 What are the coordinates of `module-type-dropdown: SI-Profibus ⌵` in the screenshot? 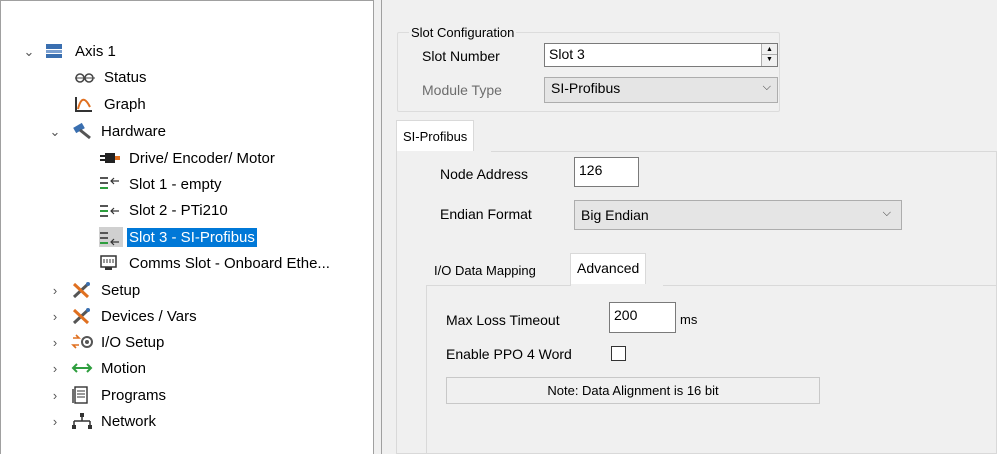 It's located at (661, 90).